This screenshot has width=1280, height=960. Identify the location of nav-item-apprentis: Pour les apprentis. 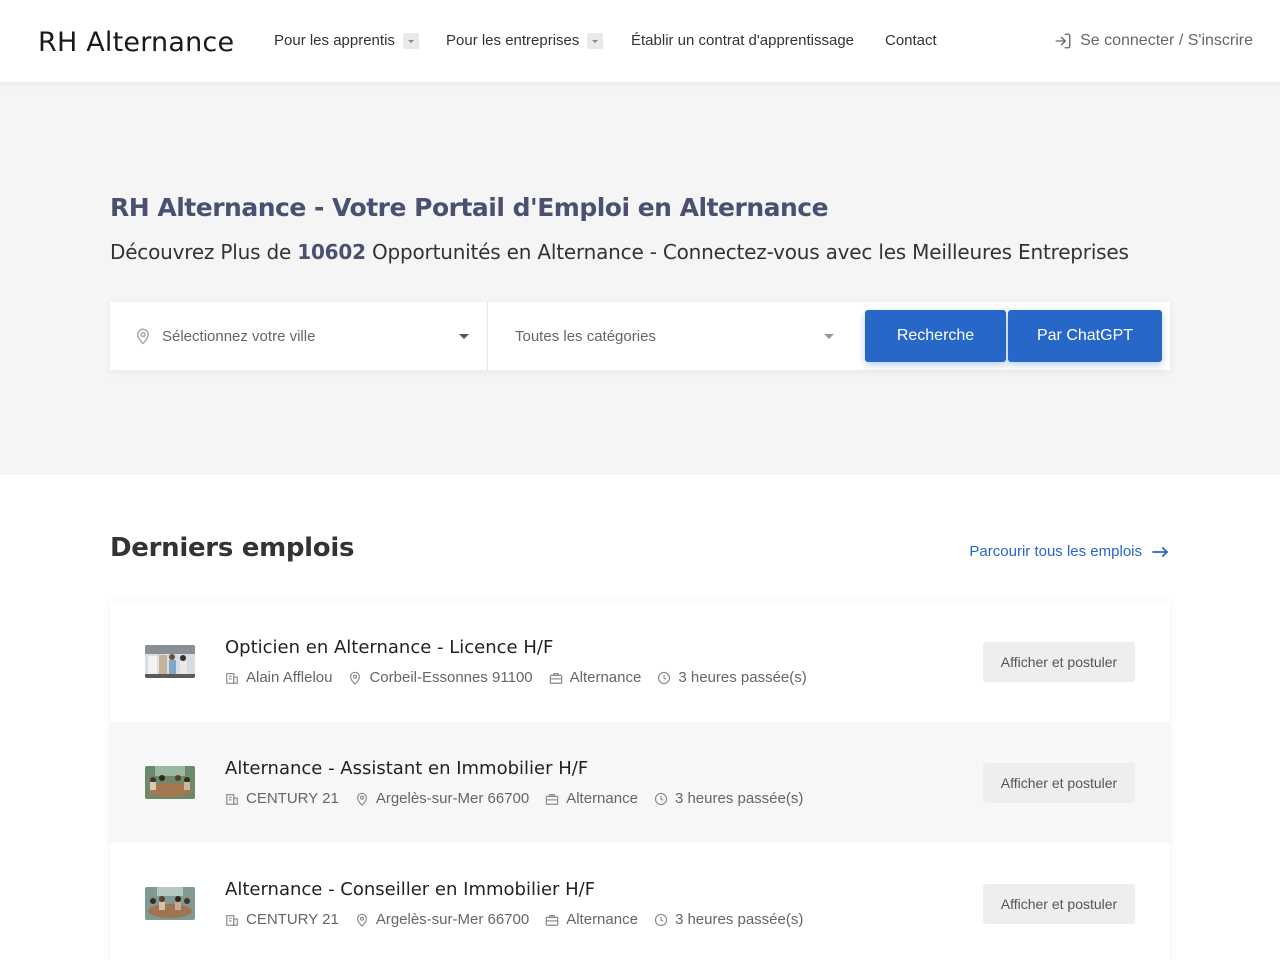
(346, 40).